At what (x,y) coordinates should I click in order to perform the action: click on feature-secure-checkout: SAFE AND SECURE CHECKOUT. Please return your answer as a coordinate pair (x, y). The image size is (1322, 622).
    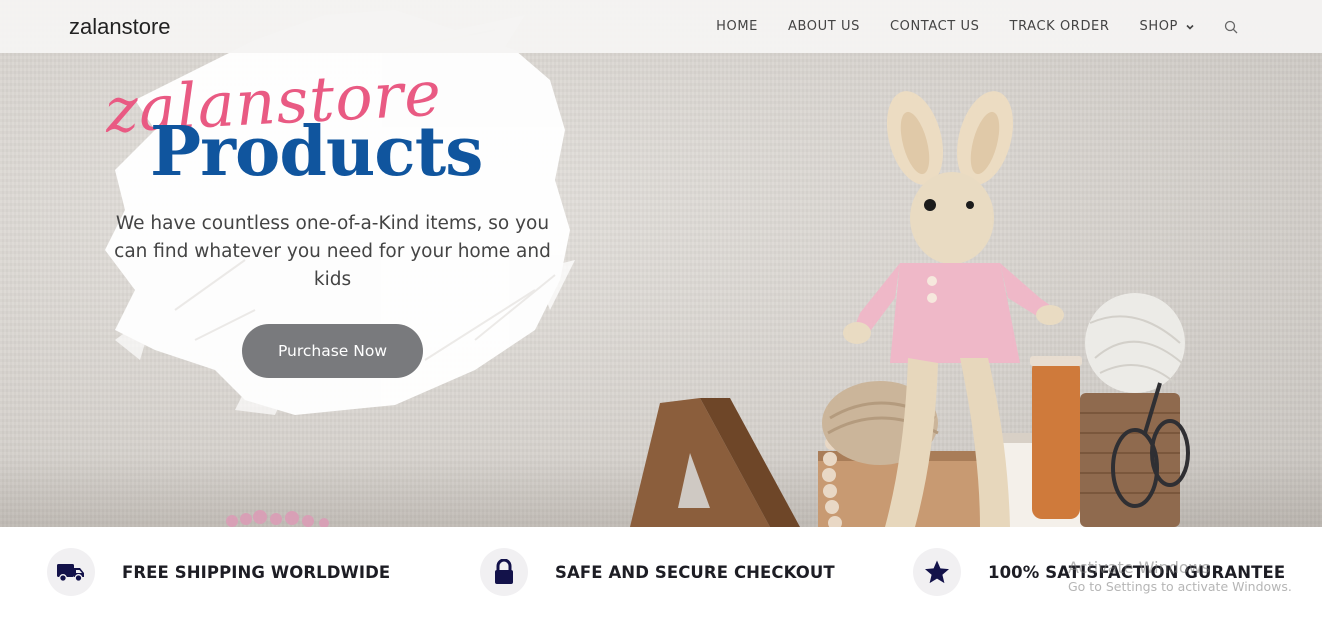
    Looking at the image, I should click on (657, 572).